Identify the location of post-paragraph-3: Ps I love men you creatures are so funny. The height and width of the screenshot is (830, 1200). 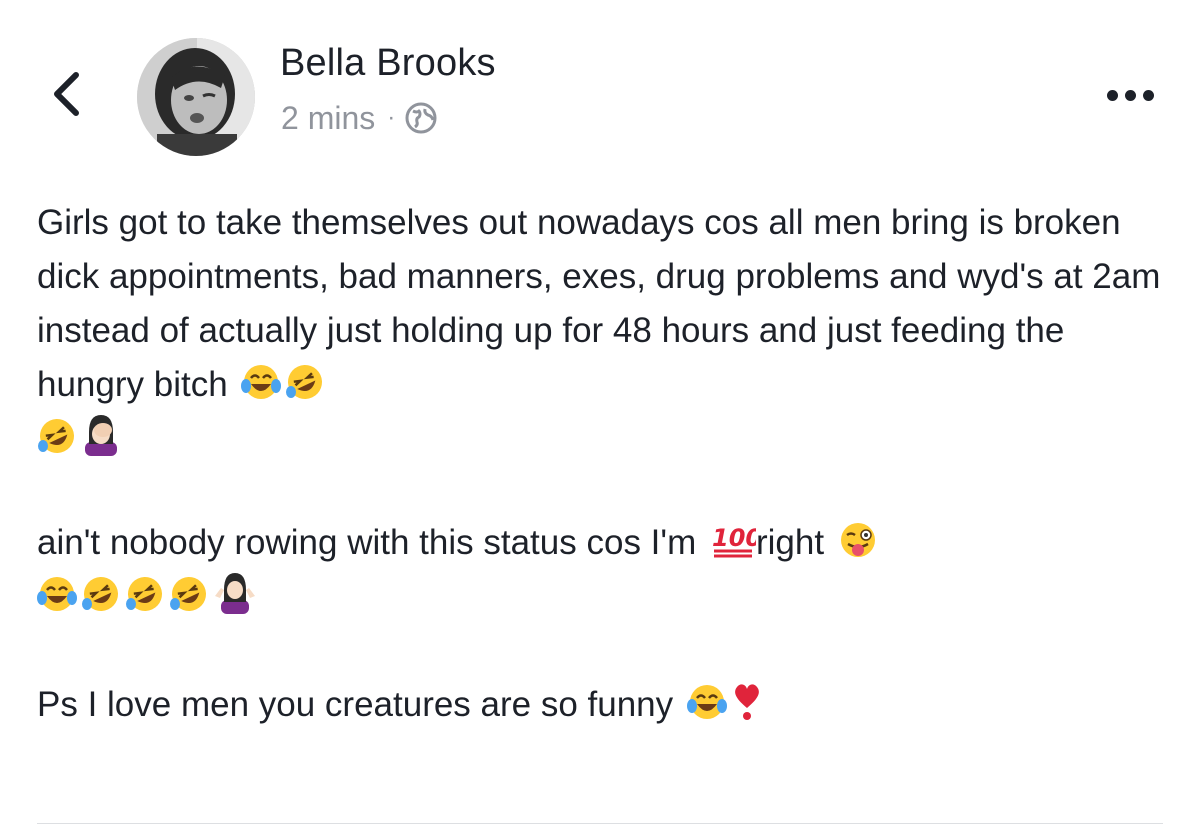
(602, 705).